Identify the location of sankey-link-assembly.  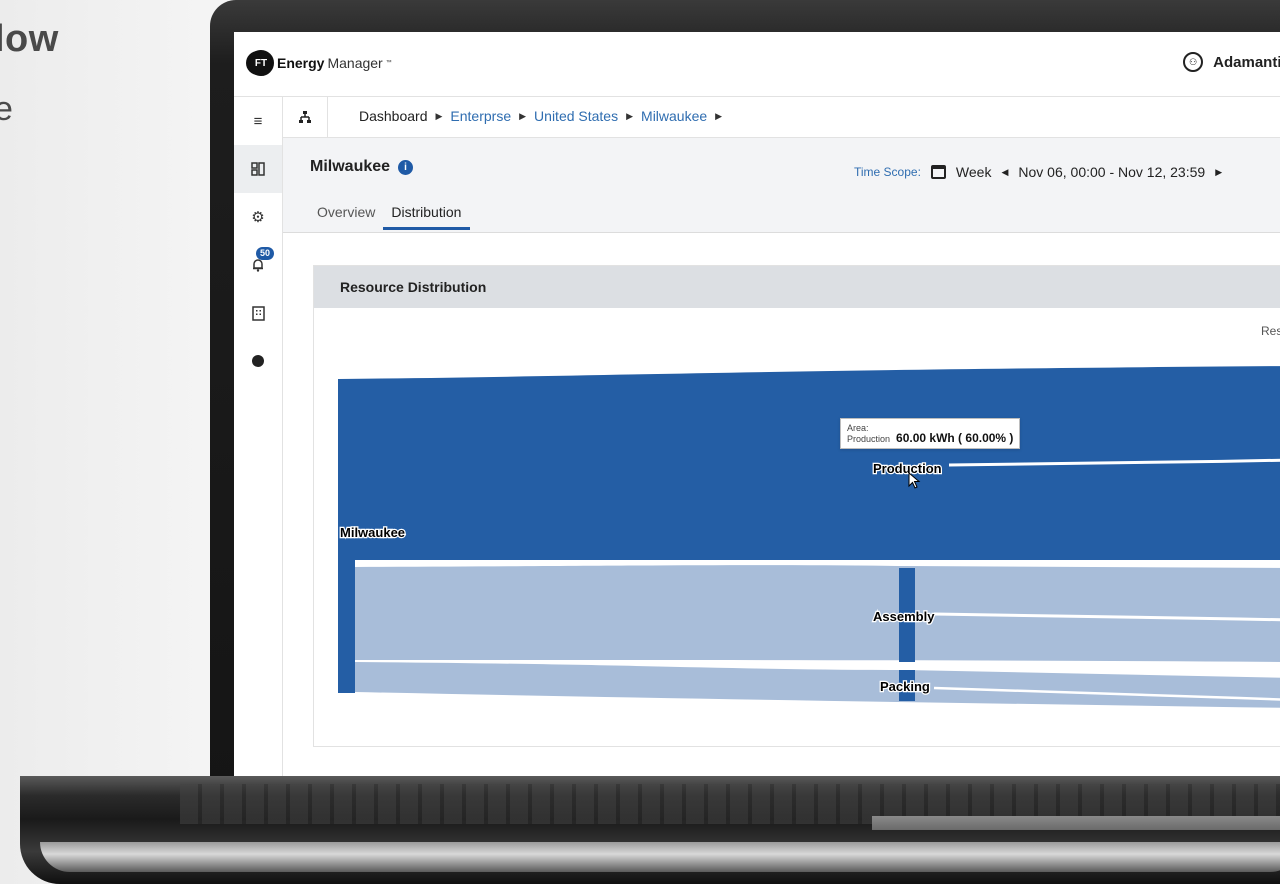
(817, 613).